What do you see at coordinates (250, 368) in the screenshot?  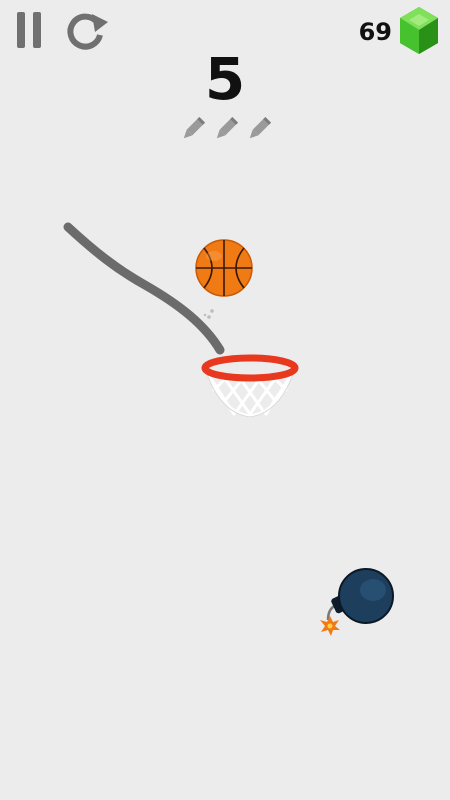 I see `hoop-icon` at bounding box center [250, 368].